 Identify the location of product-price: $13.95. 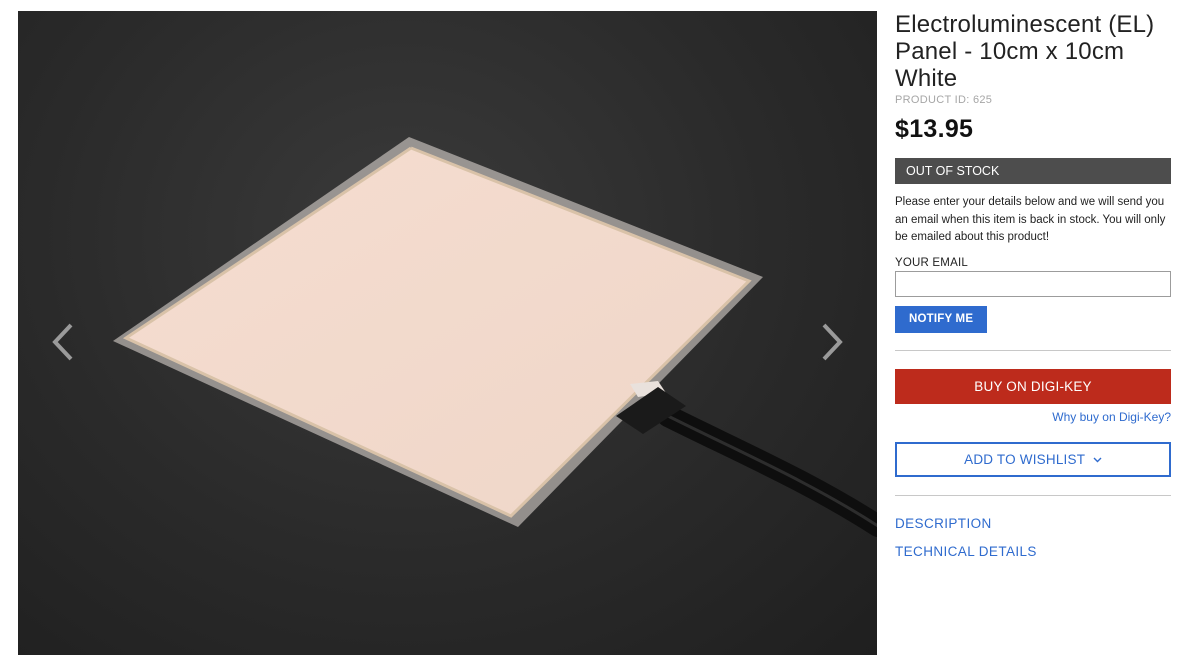
(934, 129).